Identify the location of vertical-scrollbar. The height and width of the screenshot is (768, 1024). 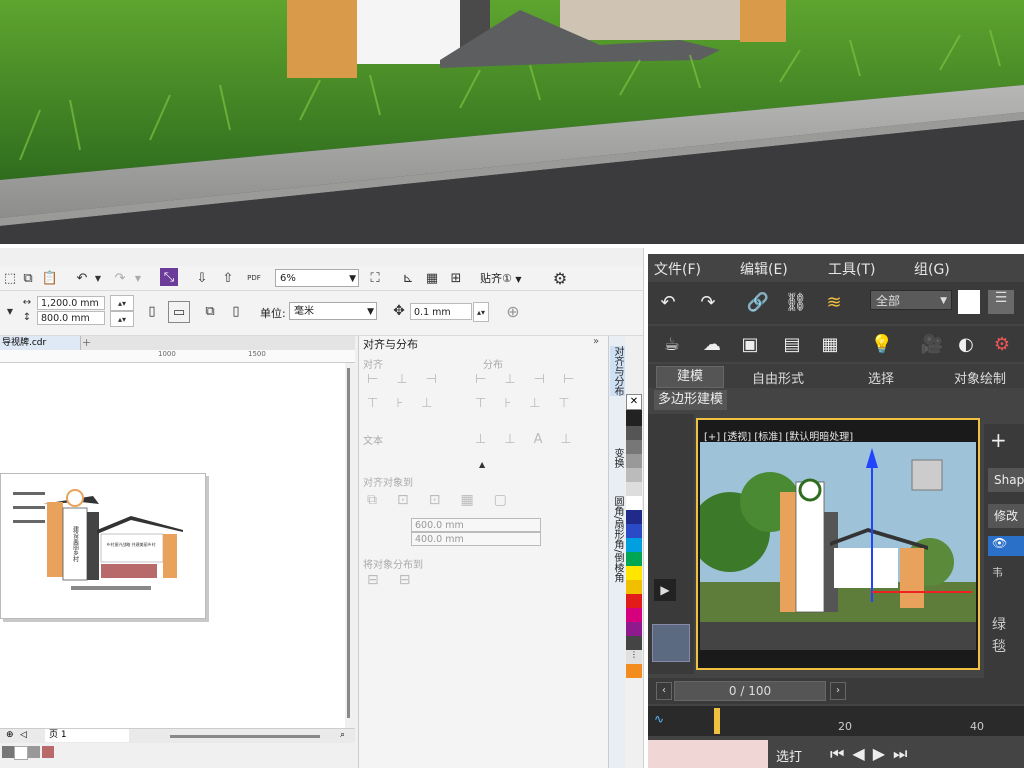
(349, 545).